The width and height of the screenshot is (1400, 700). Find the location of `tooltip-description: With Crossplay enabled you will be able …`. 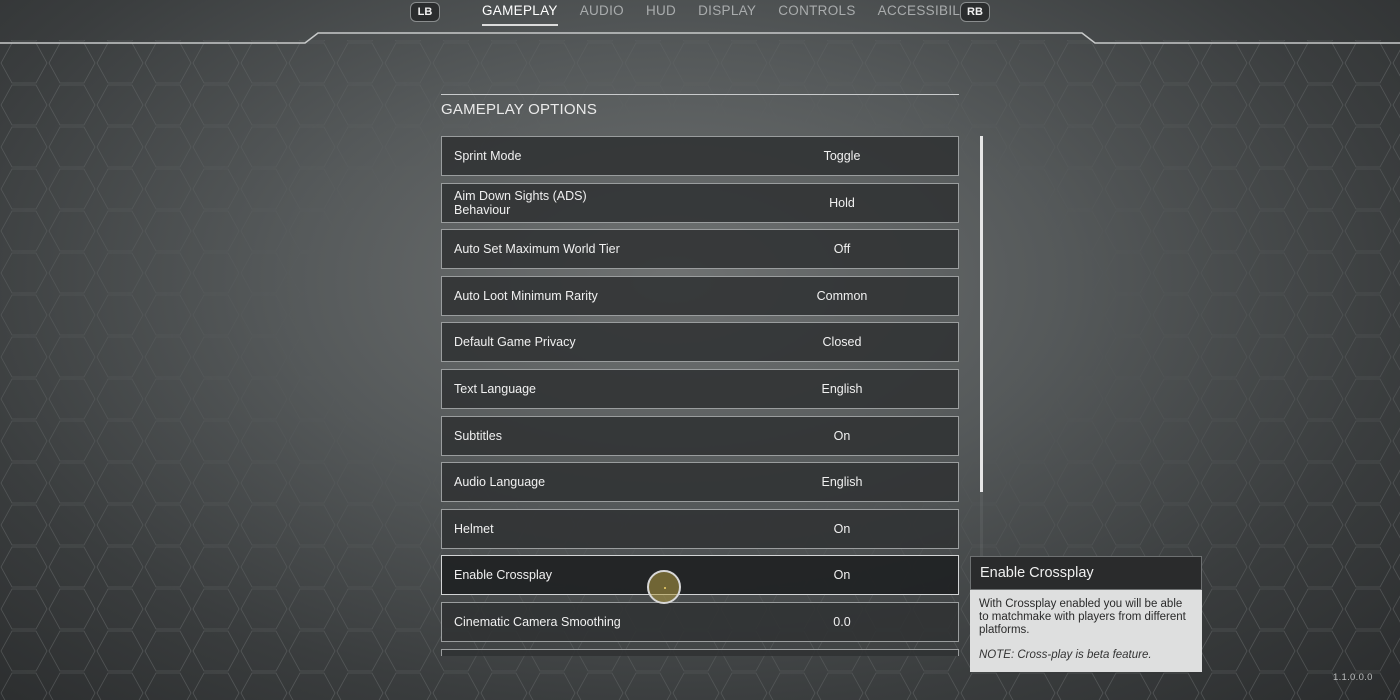

tooltip-description: With Crossplay enabled you will be able … is located at coordinates (1082, 617).